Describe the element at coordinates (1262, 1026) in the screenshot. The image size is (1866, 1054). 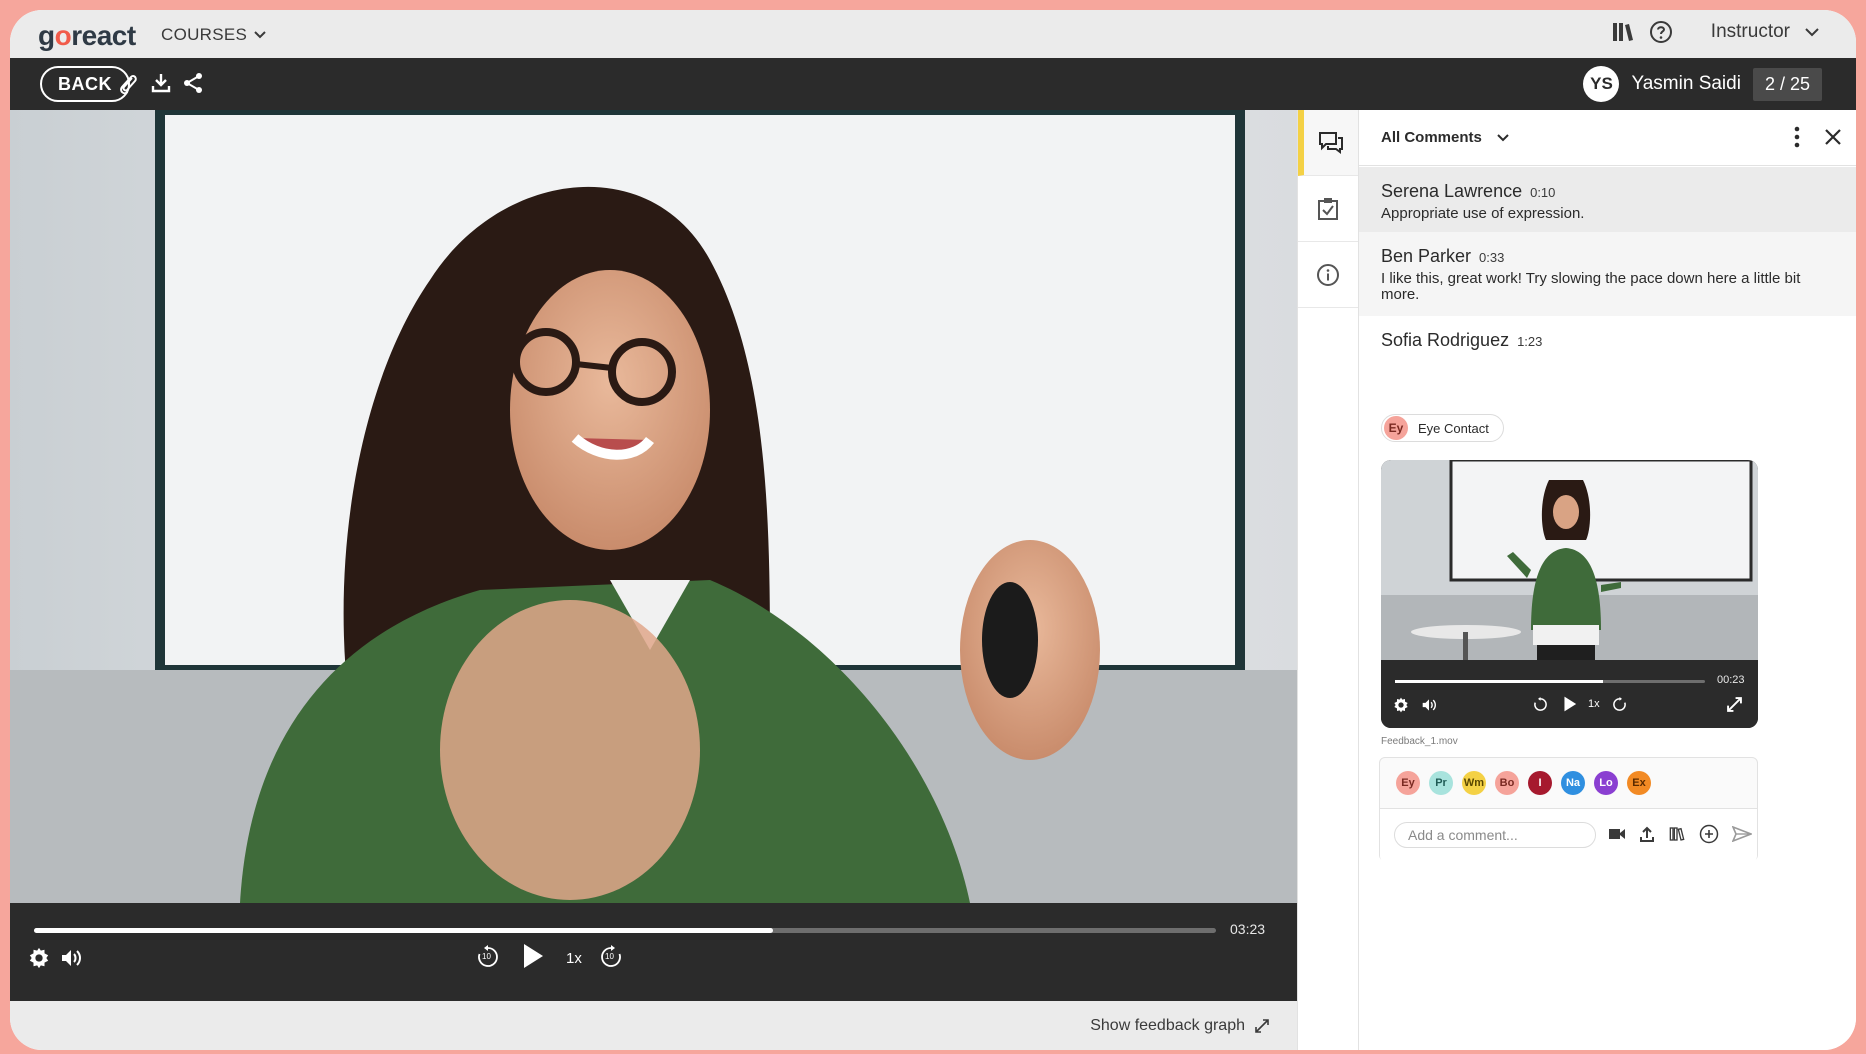
I see `expand-icon` at that location.